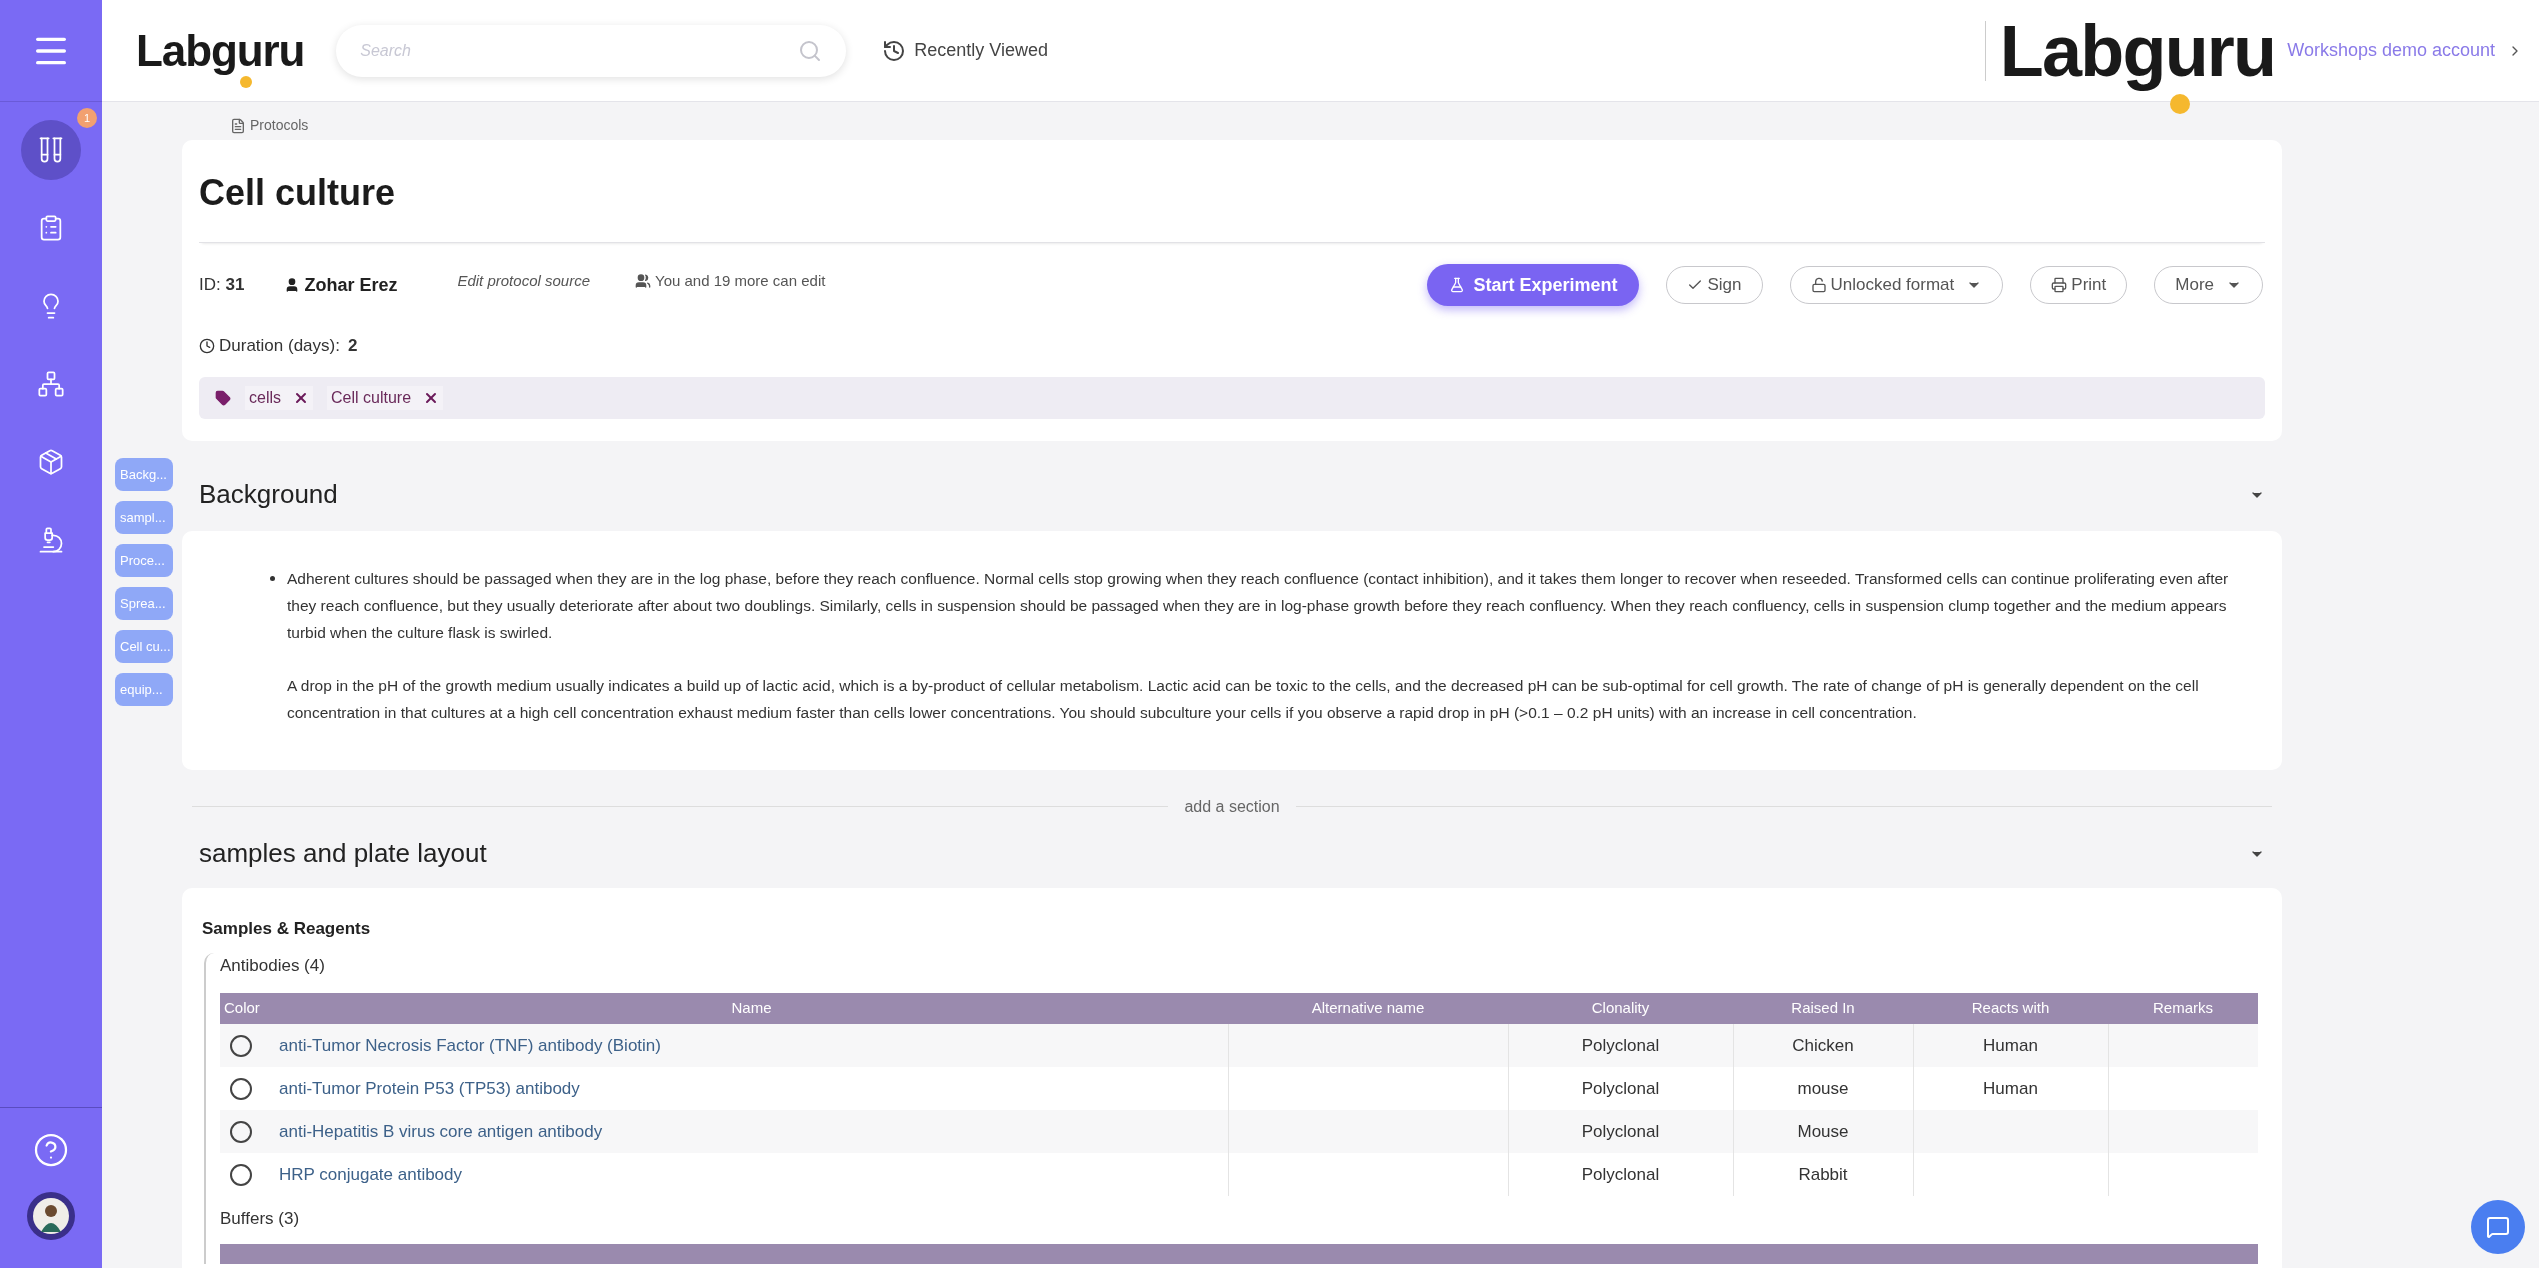 The height and width of the screenshot is (1268, 2539). I want to click on tag-chip: cells, so click(279, 397).